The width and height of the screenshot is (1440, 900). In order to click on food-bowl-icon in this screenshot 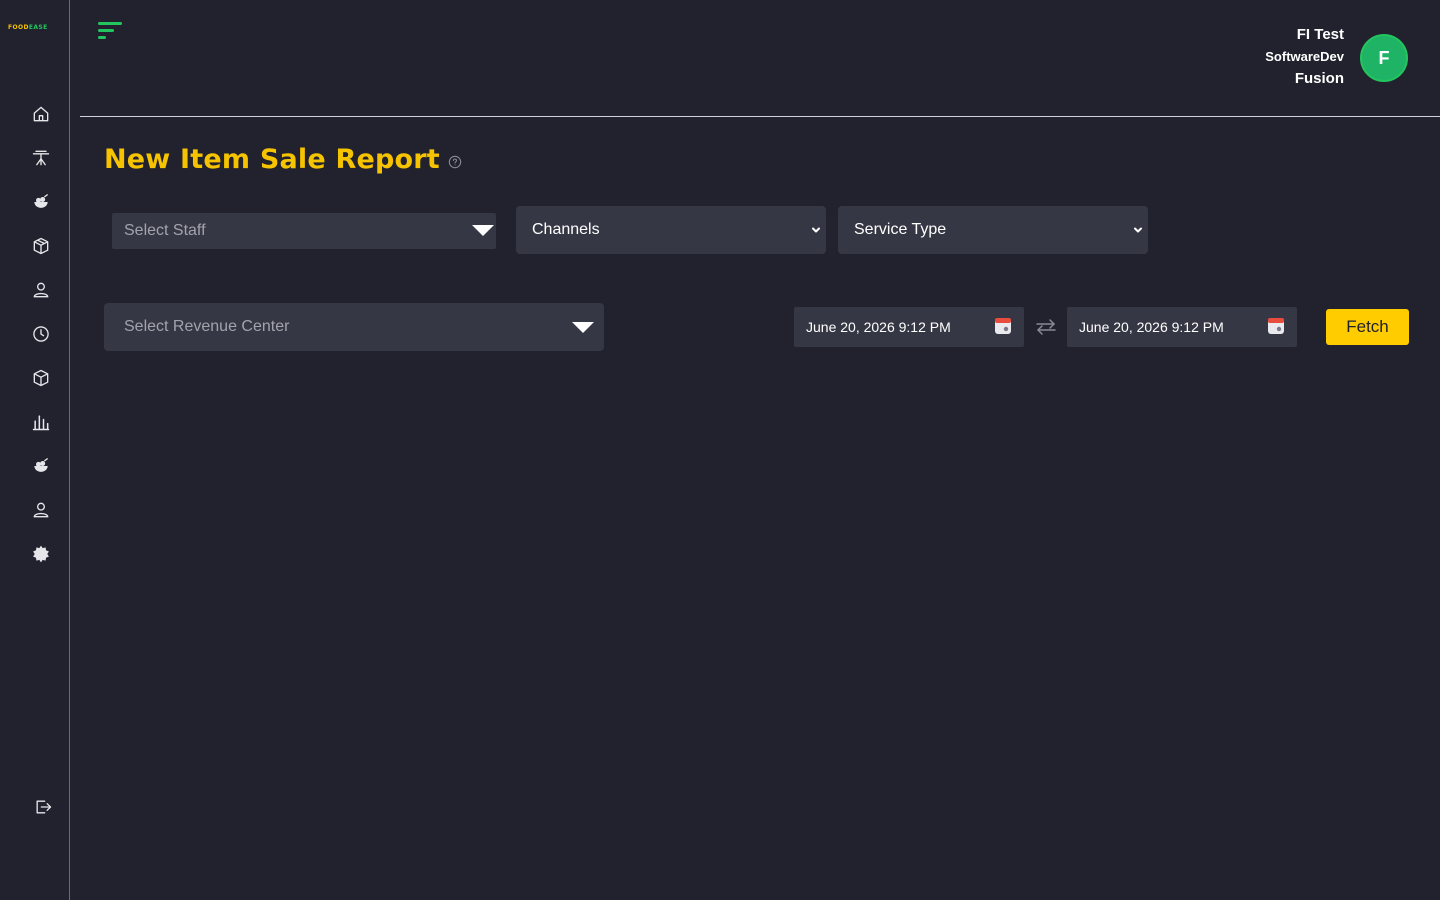, I will do `click(41, 200)`.